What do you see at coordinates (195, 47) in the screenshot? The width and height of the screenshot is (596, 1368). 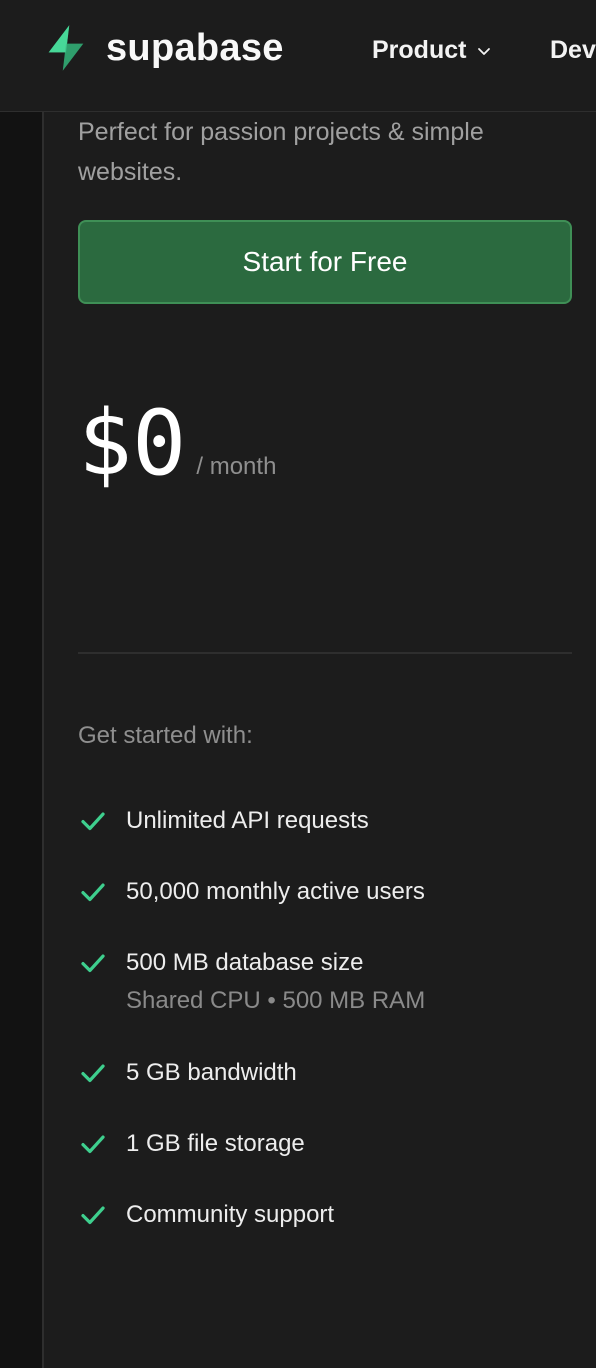 I see `brand-name: supabase` at bounding box center [195, 47].